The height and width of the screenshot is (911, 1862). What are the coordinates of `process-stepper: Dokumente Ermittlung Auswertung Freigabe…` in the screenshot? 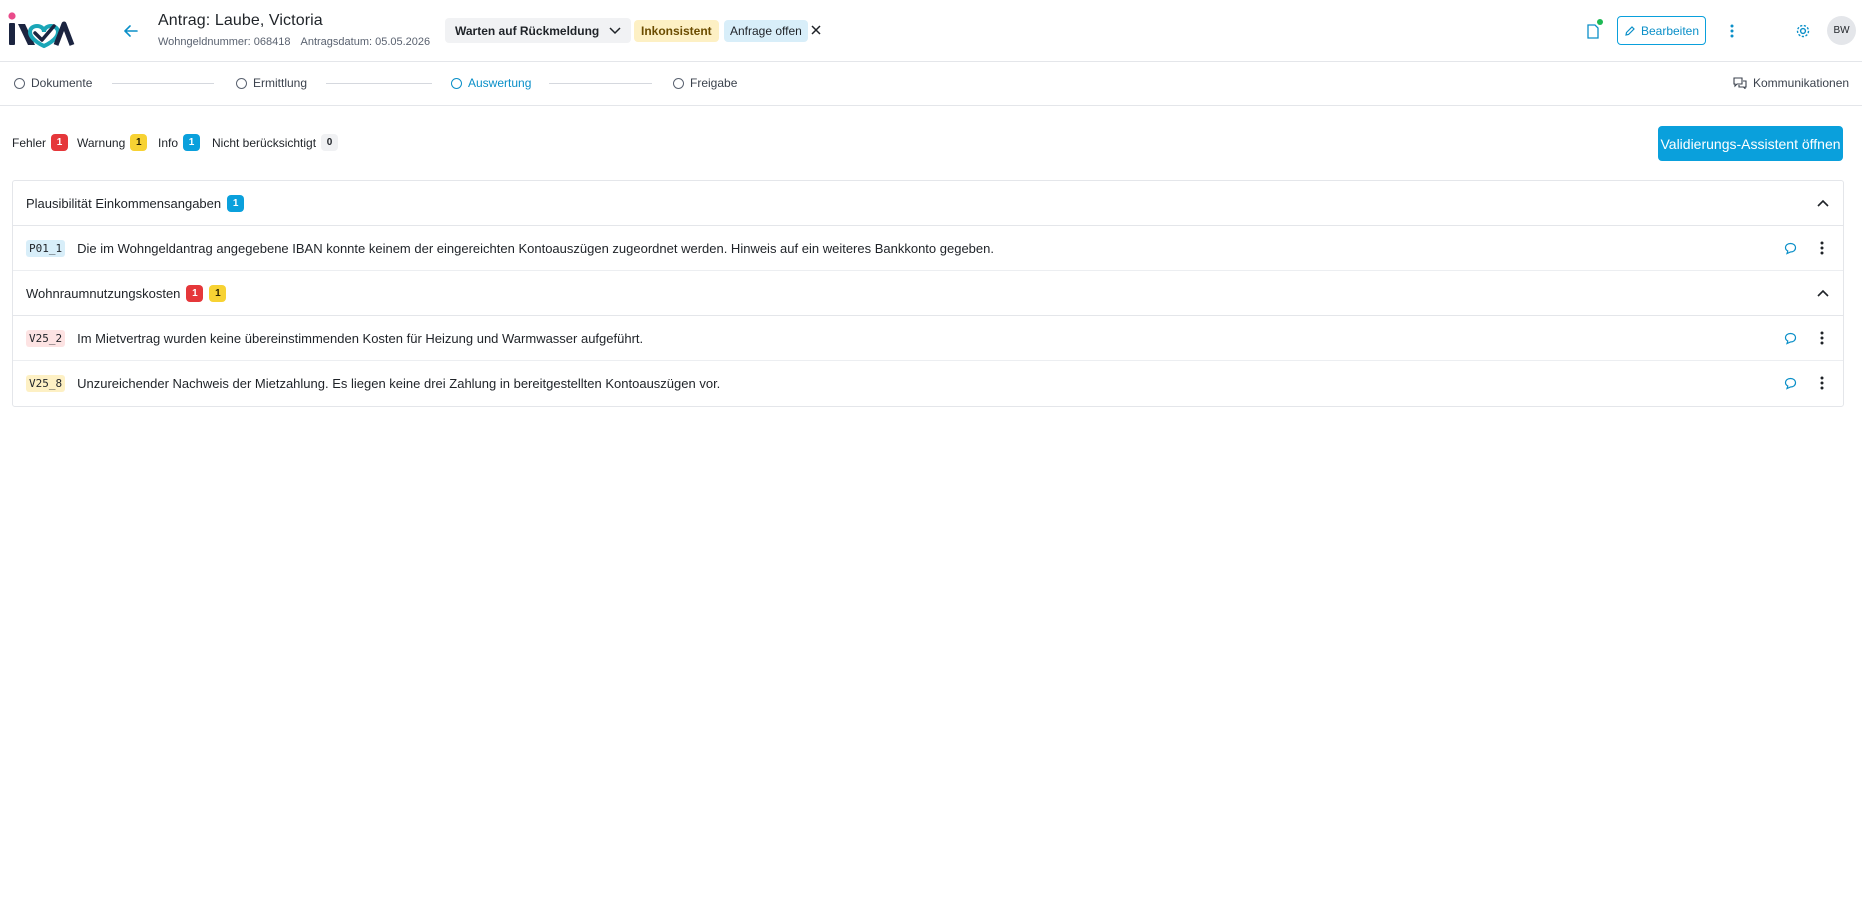 It's located at (931, 84).